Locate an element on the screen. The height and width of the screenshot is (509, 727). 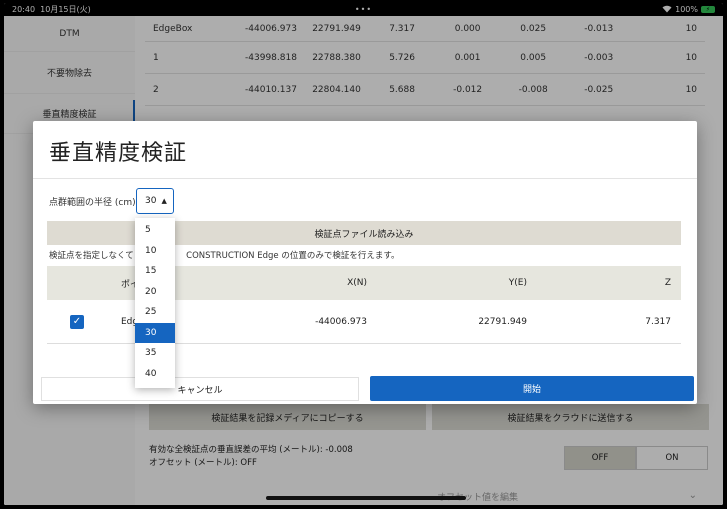
radius-dropdown-menu: 5 10 15 20 25 30 35 40 is located at coordinates (155, 303).